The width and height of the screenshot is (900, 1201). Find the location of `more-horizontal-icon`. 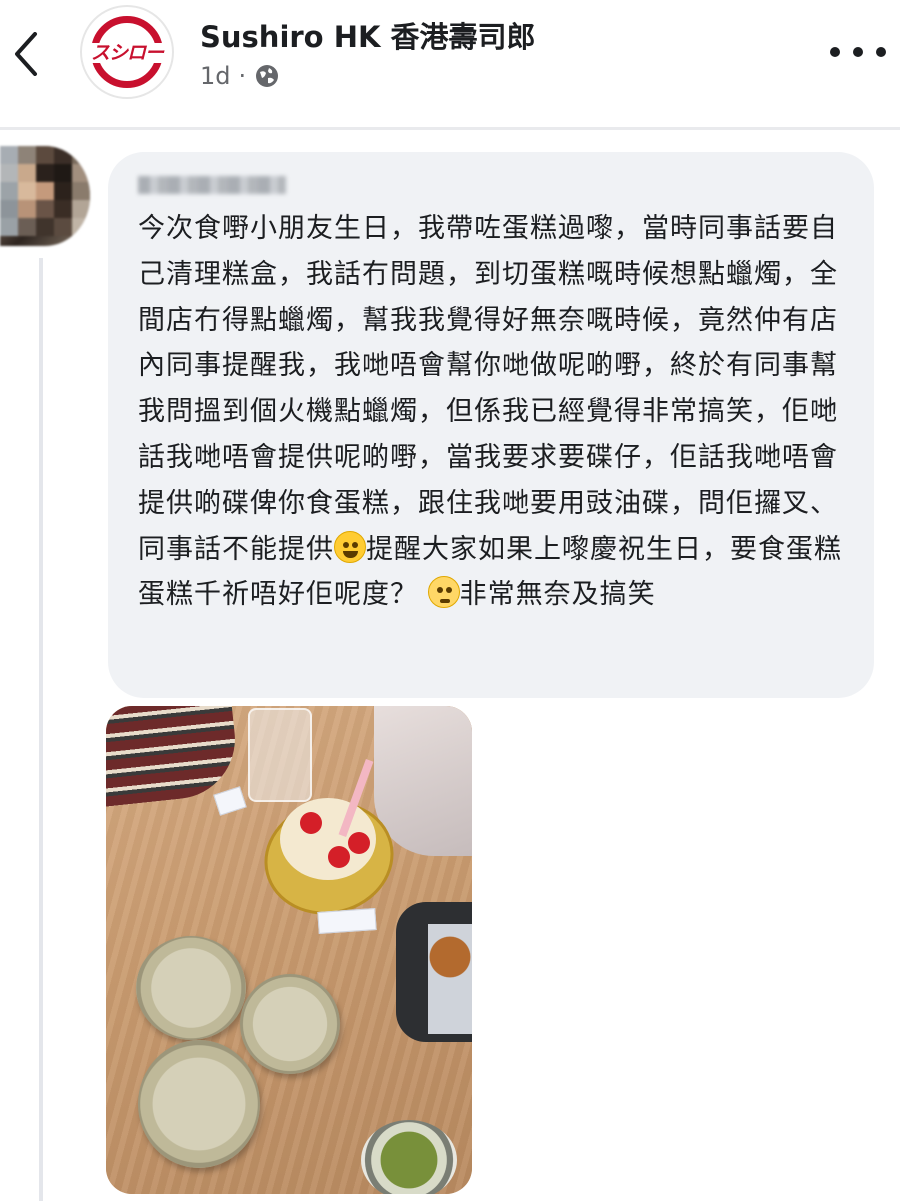

more-horizontal-icon is located at coordinates (835, 52).